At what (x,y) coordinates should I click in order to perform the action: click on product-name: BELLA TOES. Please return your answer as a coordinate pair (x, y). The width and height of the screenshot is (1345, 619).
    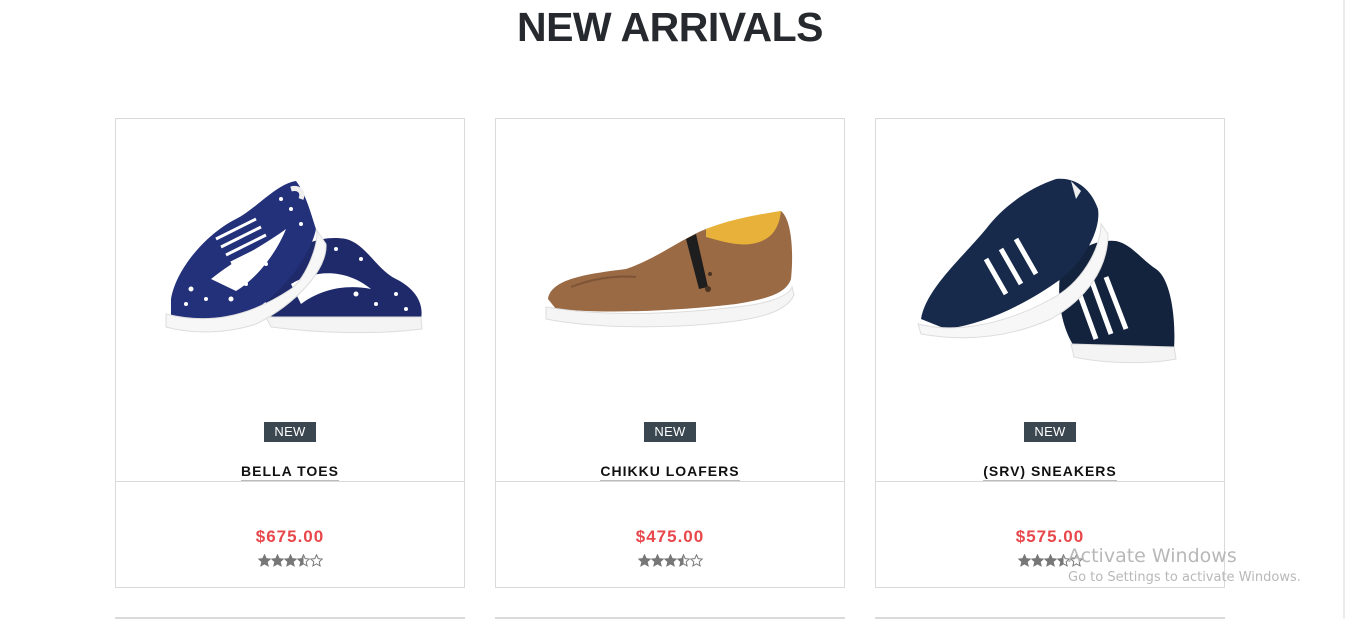
    Looking at the image, I should click on (290, 472).